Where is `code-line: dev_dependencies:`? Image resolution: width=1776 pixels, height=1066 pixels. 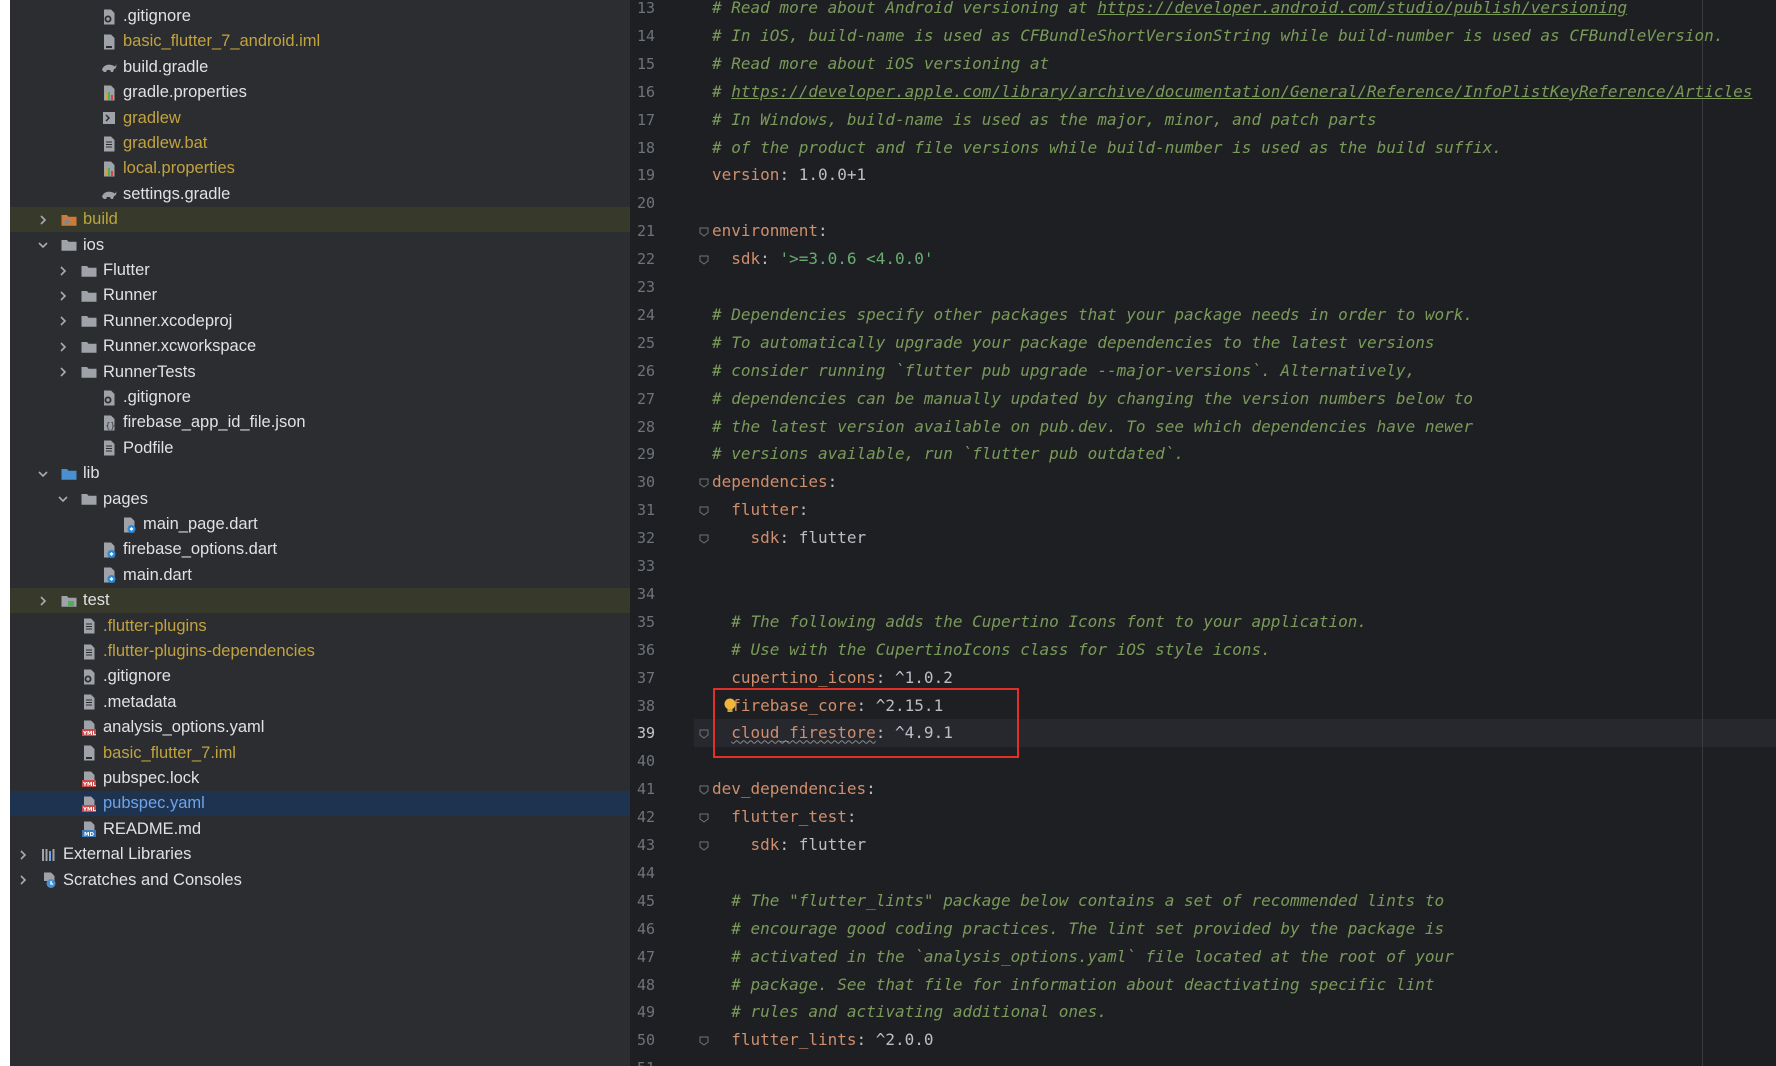
code-line: dev_dependencies: is located at coordinates (794, 789).